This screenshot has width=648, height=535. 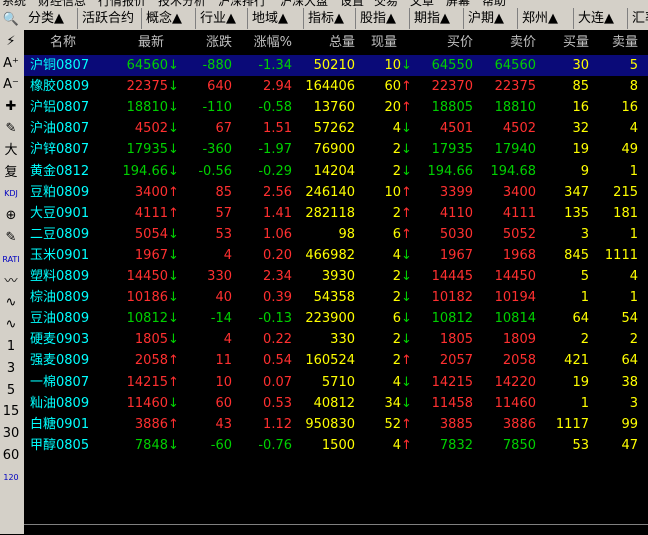 I want to click on tab-5: 指标▲, so click(x=330, y=18).